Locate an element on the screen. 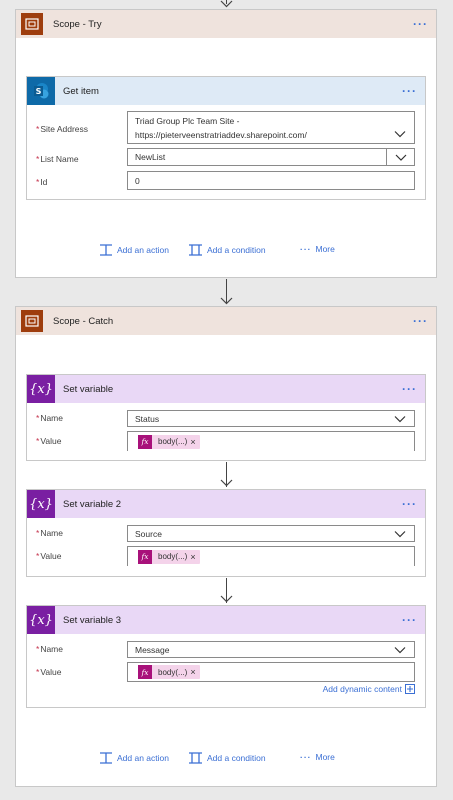 The height and width of the screenshot is (800, 453). catch-more-label: More is located at coordinates (325, 757).